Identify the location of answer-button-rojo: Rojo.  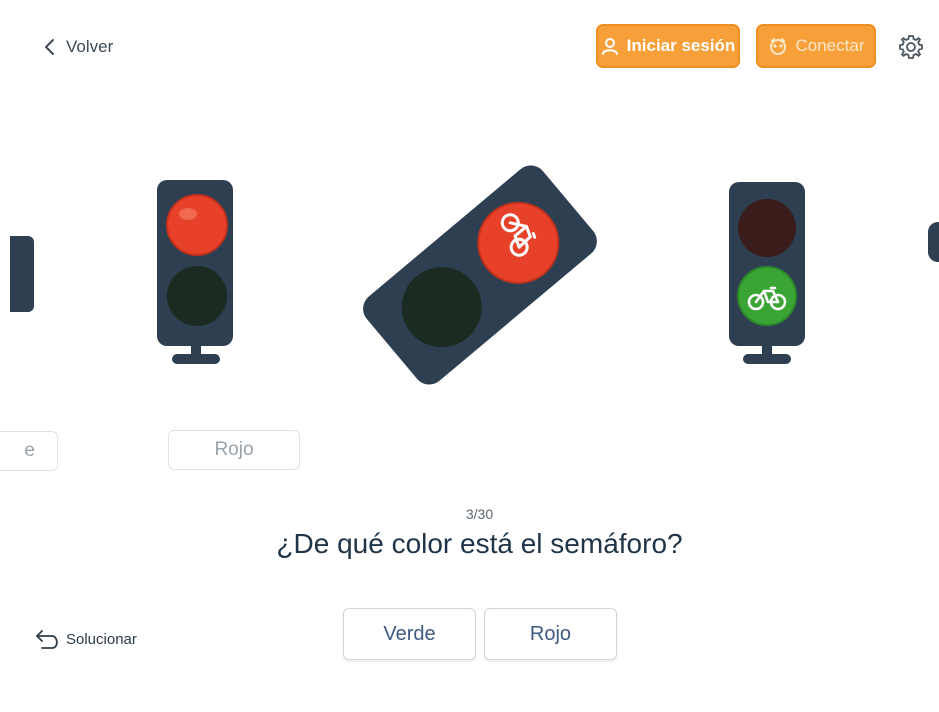
(550, 634).